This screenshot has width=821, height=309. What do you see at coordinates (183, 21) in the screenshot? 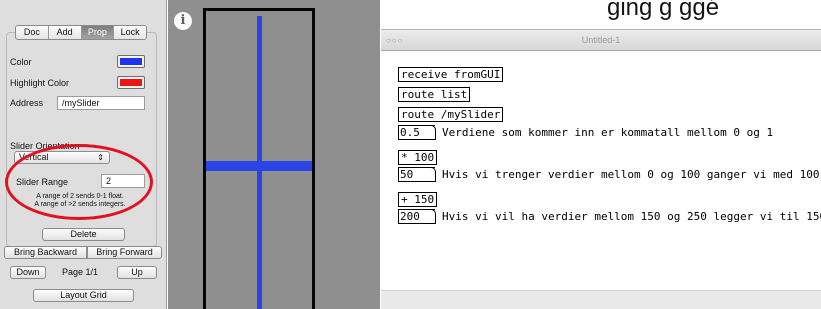
I see `info-icon: i` at bounding box center [183, 21].